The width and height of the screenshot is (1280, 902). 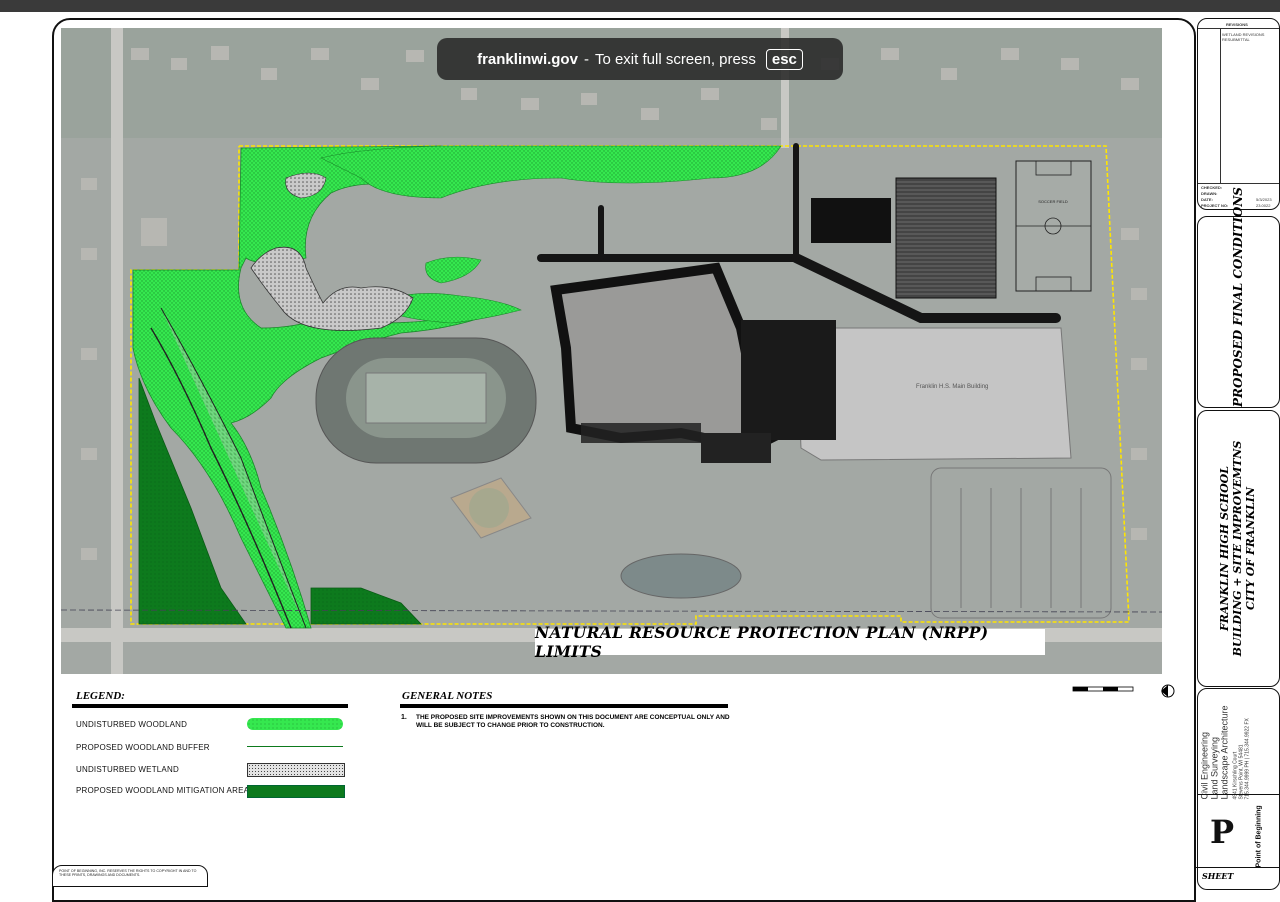 I want to click on drawn-label: DRAWN:, so click(x=1209, y=193).